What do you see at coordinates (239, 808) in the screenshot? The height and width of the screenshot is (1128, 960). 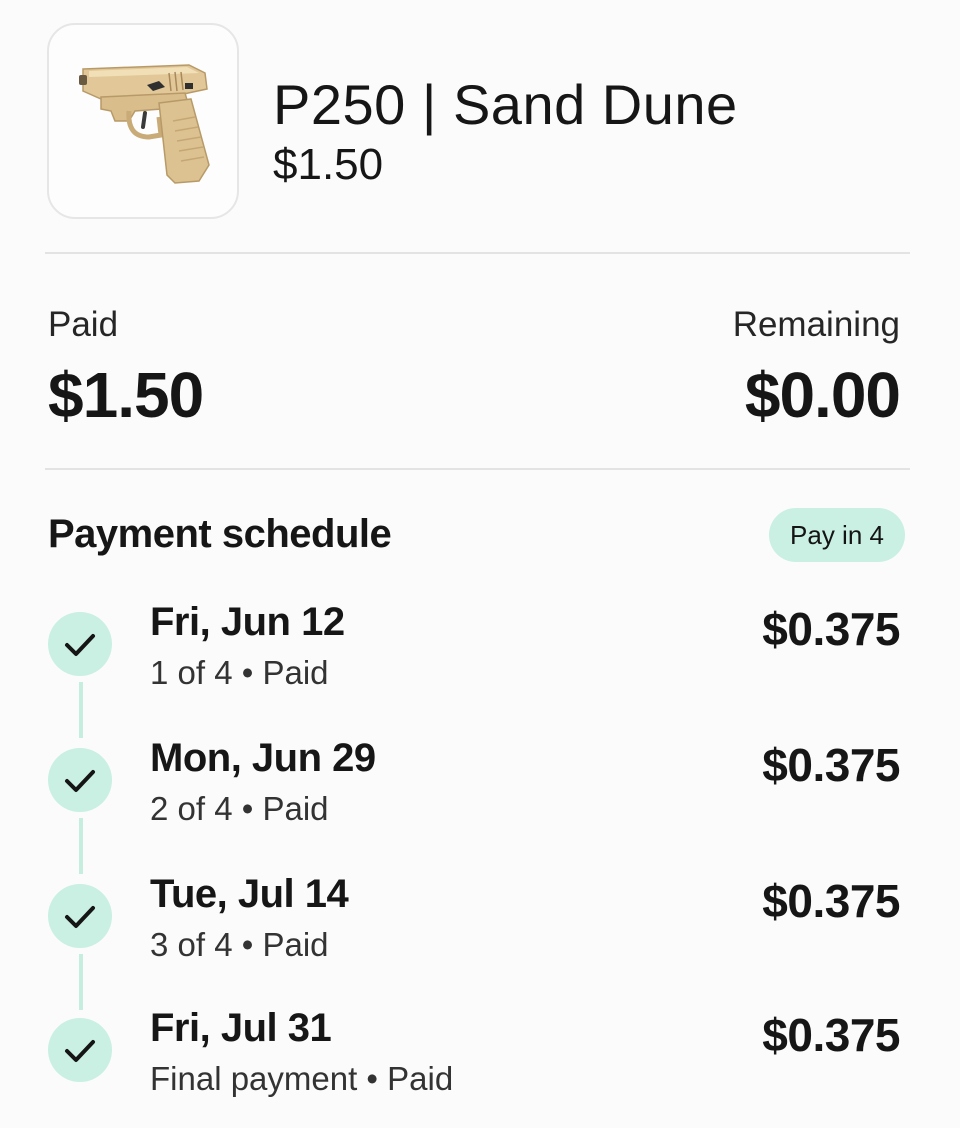 I see `installment-status: 2 of 4 • Paid` at bounding box center [239, 808].